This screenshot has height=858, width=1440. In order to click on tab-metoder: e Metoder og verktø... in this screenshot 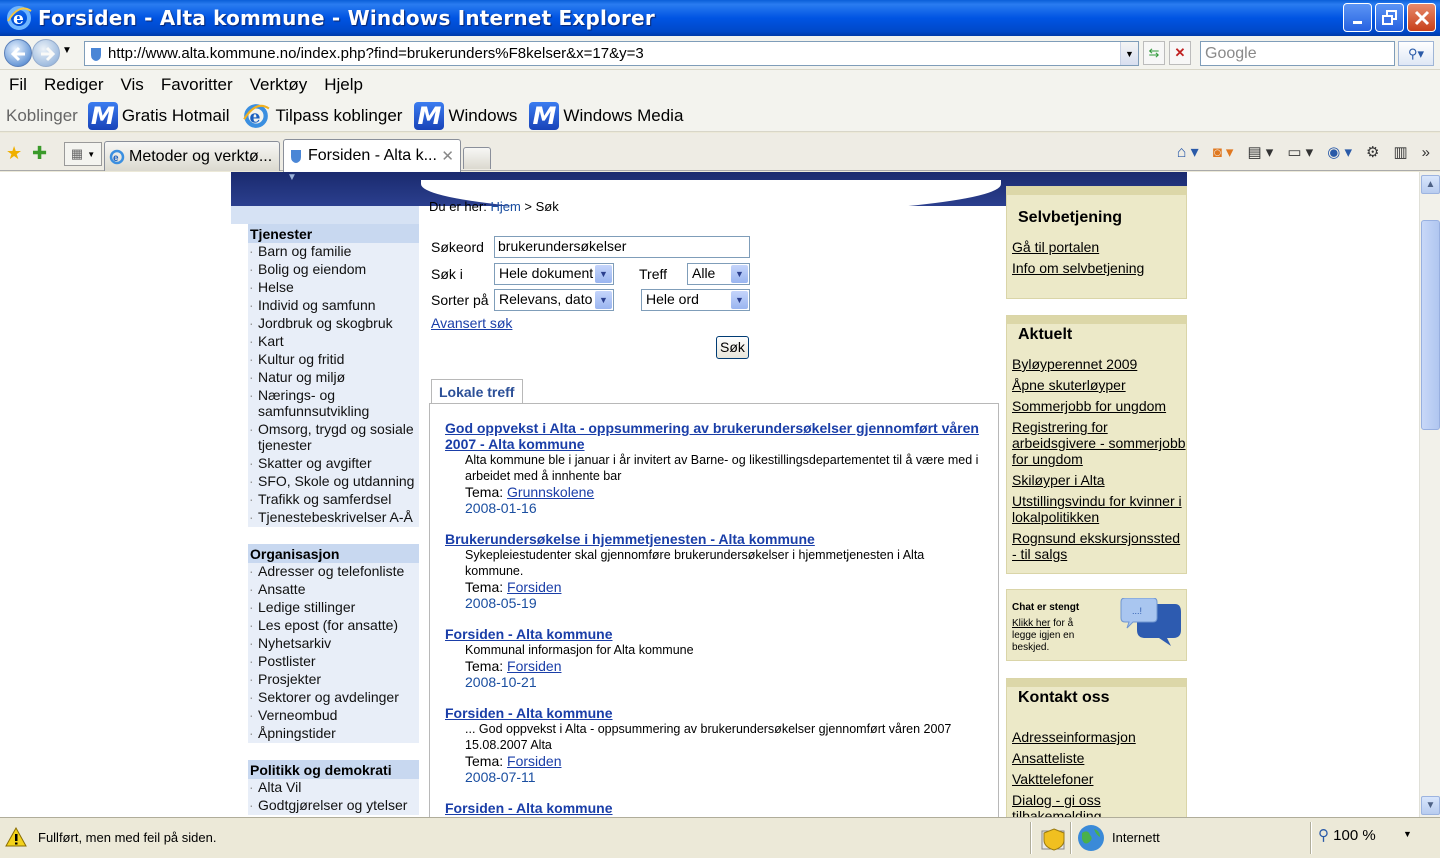, I will do `click(192, 156)`.